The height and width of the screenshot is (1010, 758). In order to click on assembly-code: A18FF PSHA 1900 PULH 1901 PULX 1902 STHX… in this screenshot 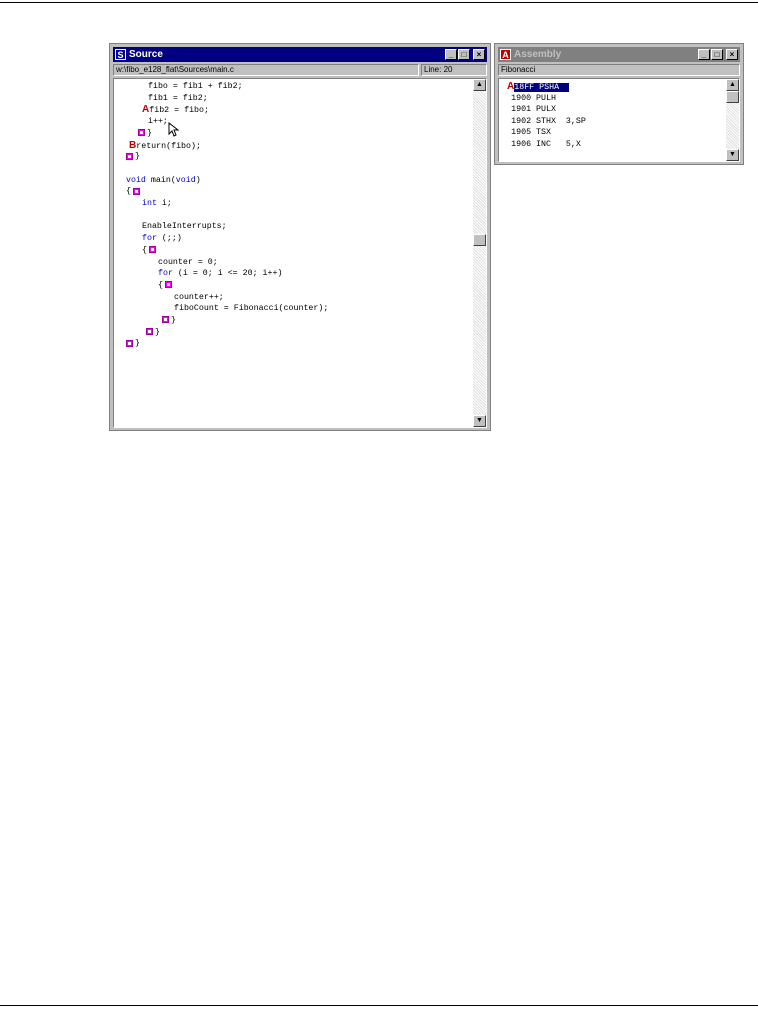, I will do `click(612, 120)`.